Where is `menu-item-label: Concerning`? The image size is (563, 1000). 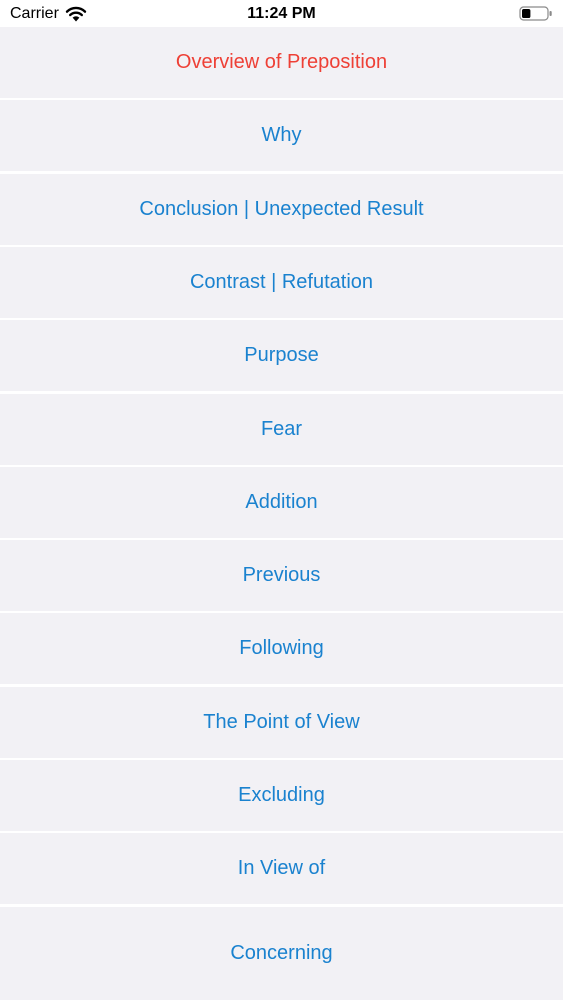 menu-item-label: Concerning is located at coordinates (281, 952).